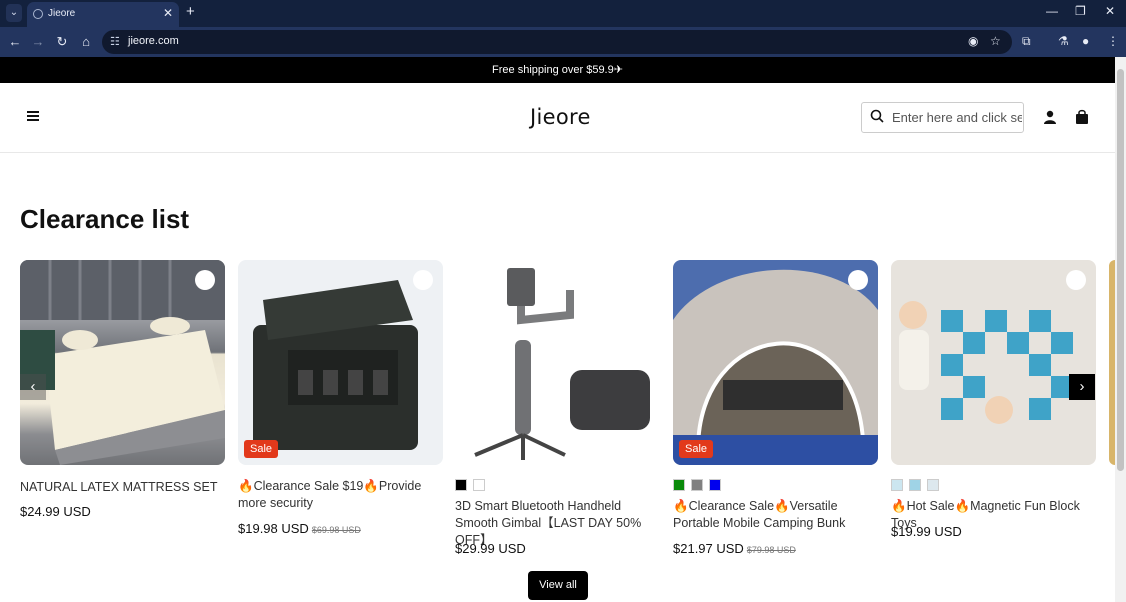 Image resolution: width=1126 pixels, height=602 pixels. I want to click on site-logo: Jieore, so click(560, 117).